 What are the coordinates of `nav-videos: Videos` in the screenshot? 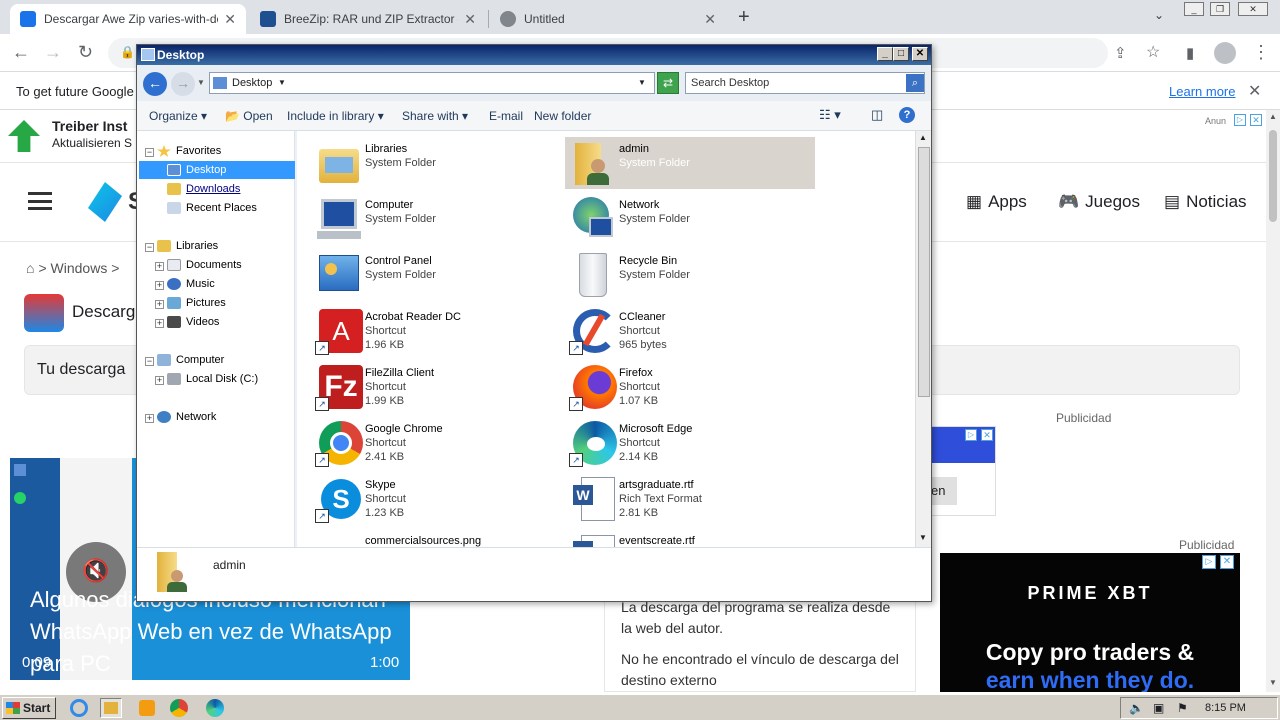 It's located at (193, 322).